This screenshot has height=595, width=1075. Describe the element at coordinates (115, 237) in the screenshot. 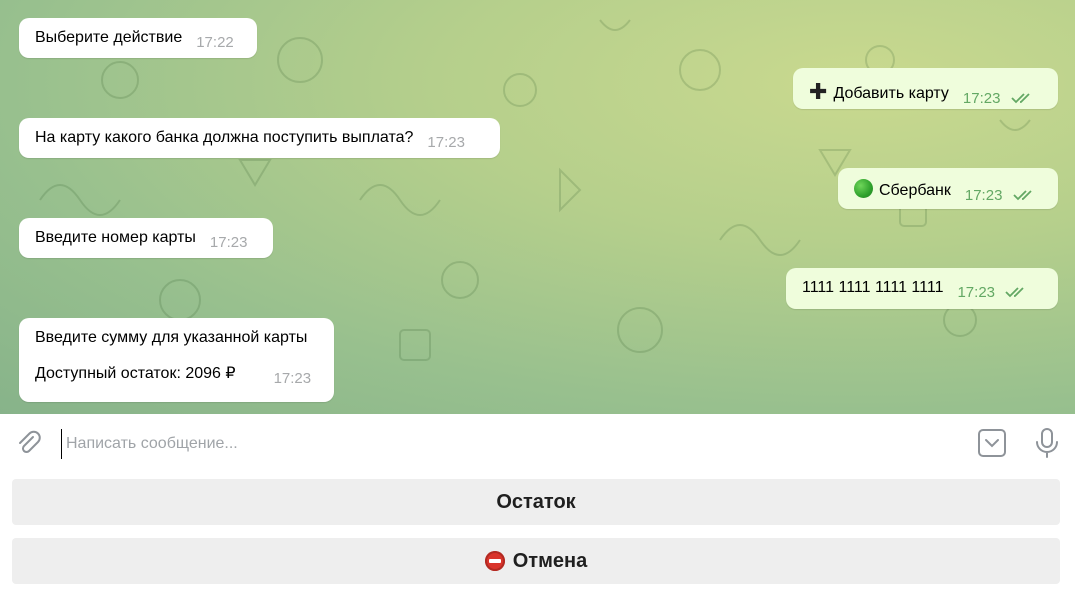

I see `message-text: Введите номер карты` at that location.